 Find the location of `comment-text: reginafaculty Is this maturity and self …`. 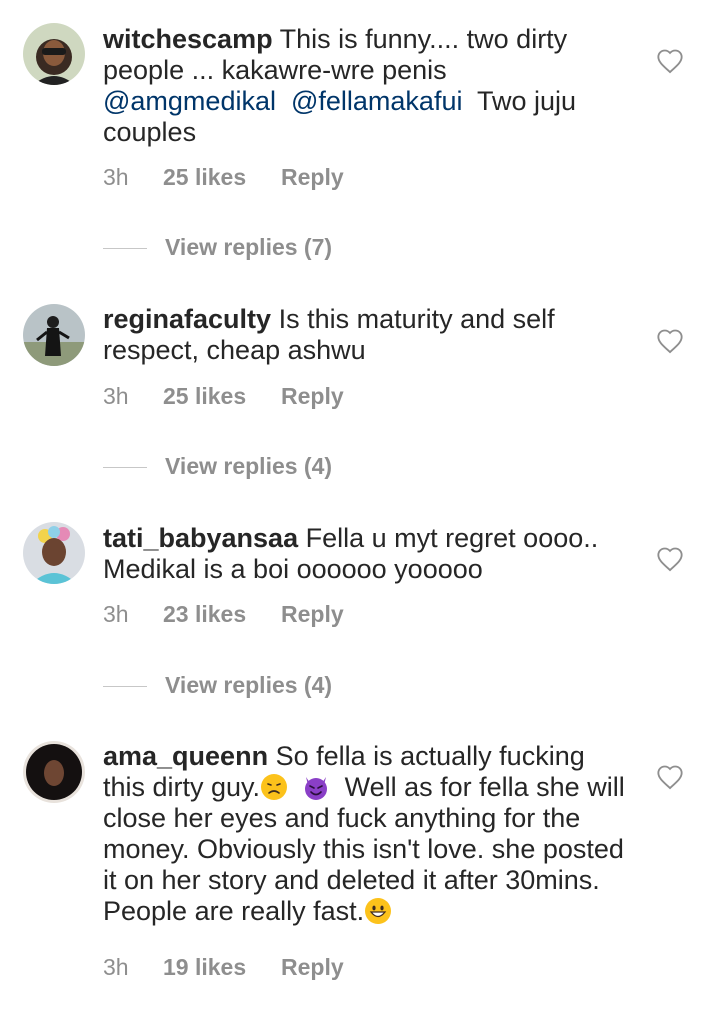

comment-text: reginafaculty Is this maturity and self … is located at coordinates (365, 335).